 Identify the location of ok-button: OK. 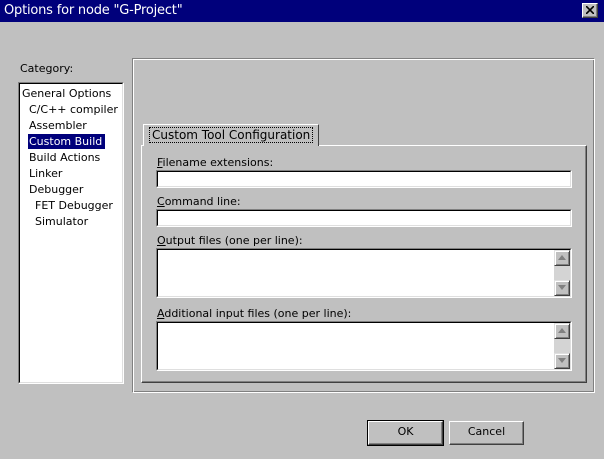
(405, 433).